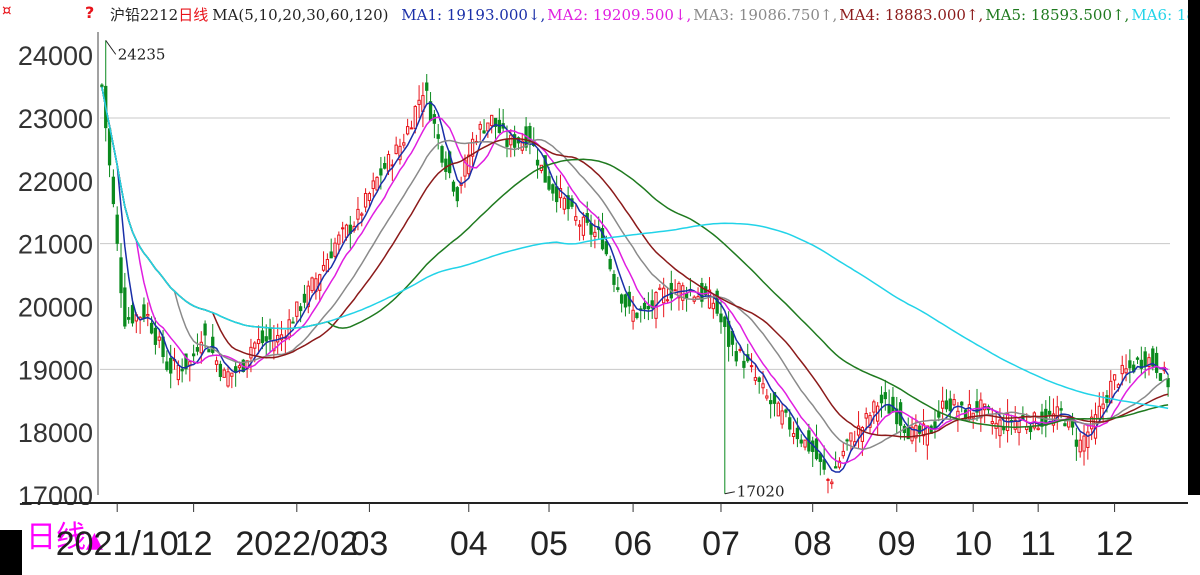 The height and width of the screenshot is (575, 1200). Describe the element at coordinates (633, 544) in the screenshot. I see `x-tick-label: 06` at that location.